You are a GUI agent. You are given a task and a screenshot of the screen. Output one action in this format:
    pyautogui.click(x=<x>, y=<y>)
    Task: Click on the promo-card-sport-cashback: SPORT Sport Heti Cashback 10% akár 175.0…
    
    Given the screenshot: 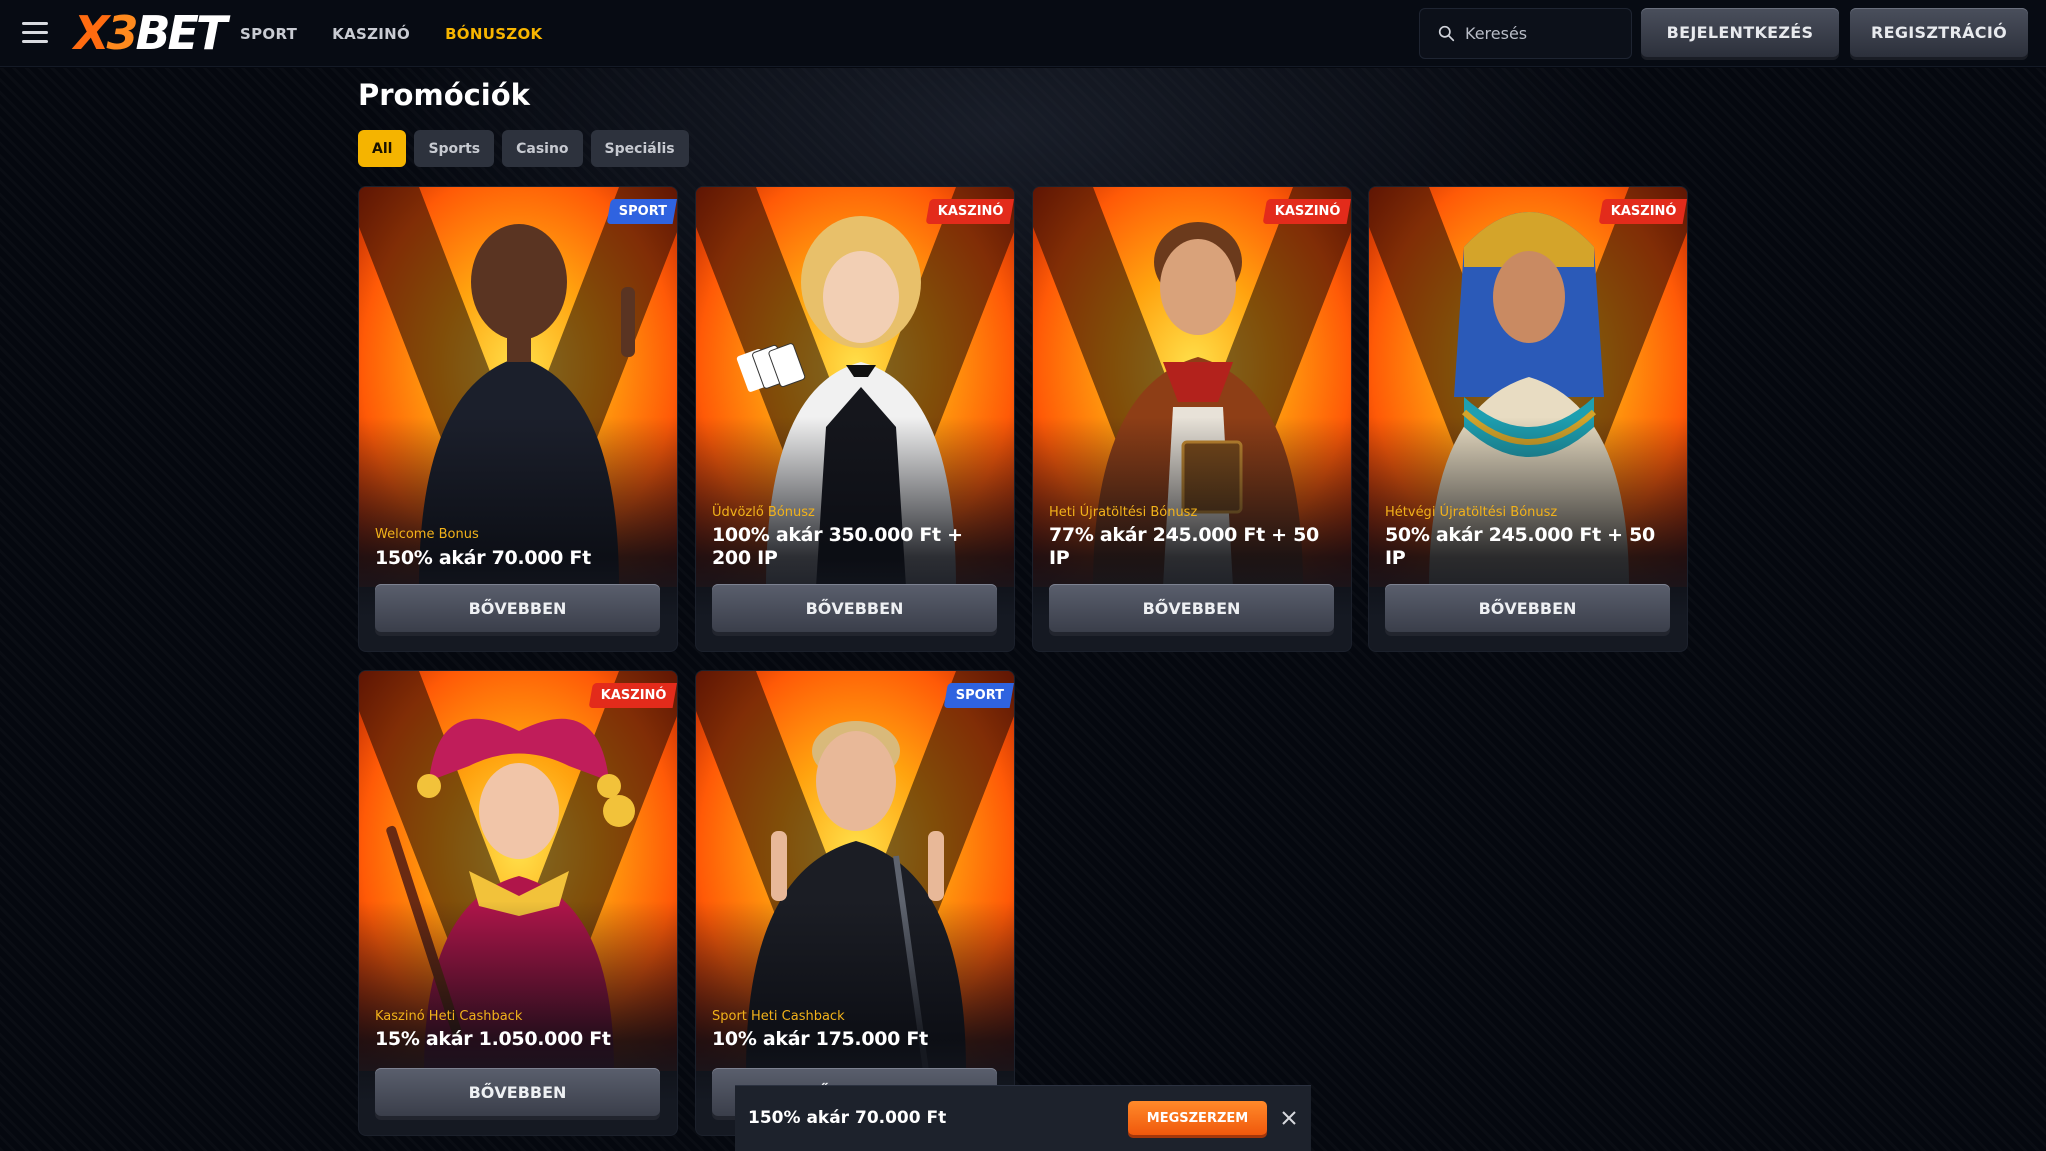 What is the action you would take?
    pyautogui.click(x=855, y=903)
    